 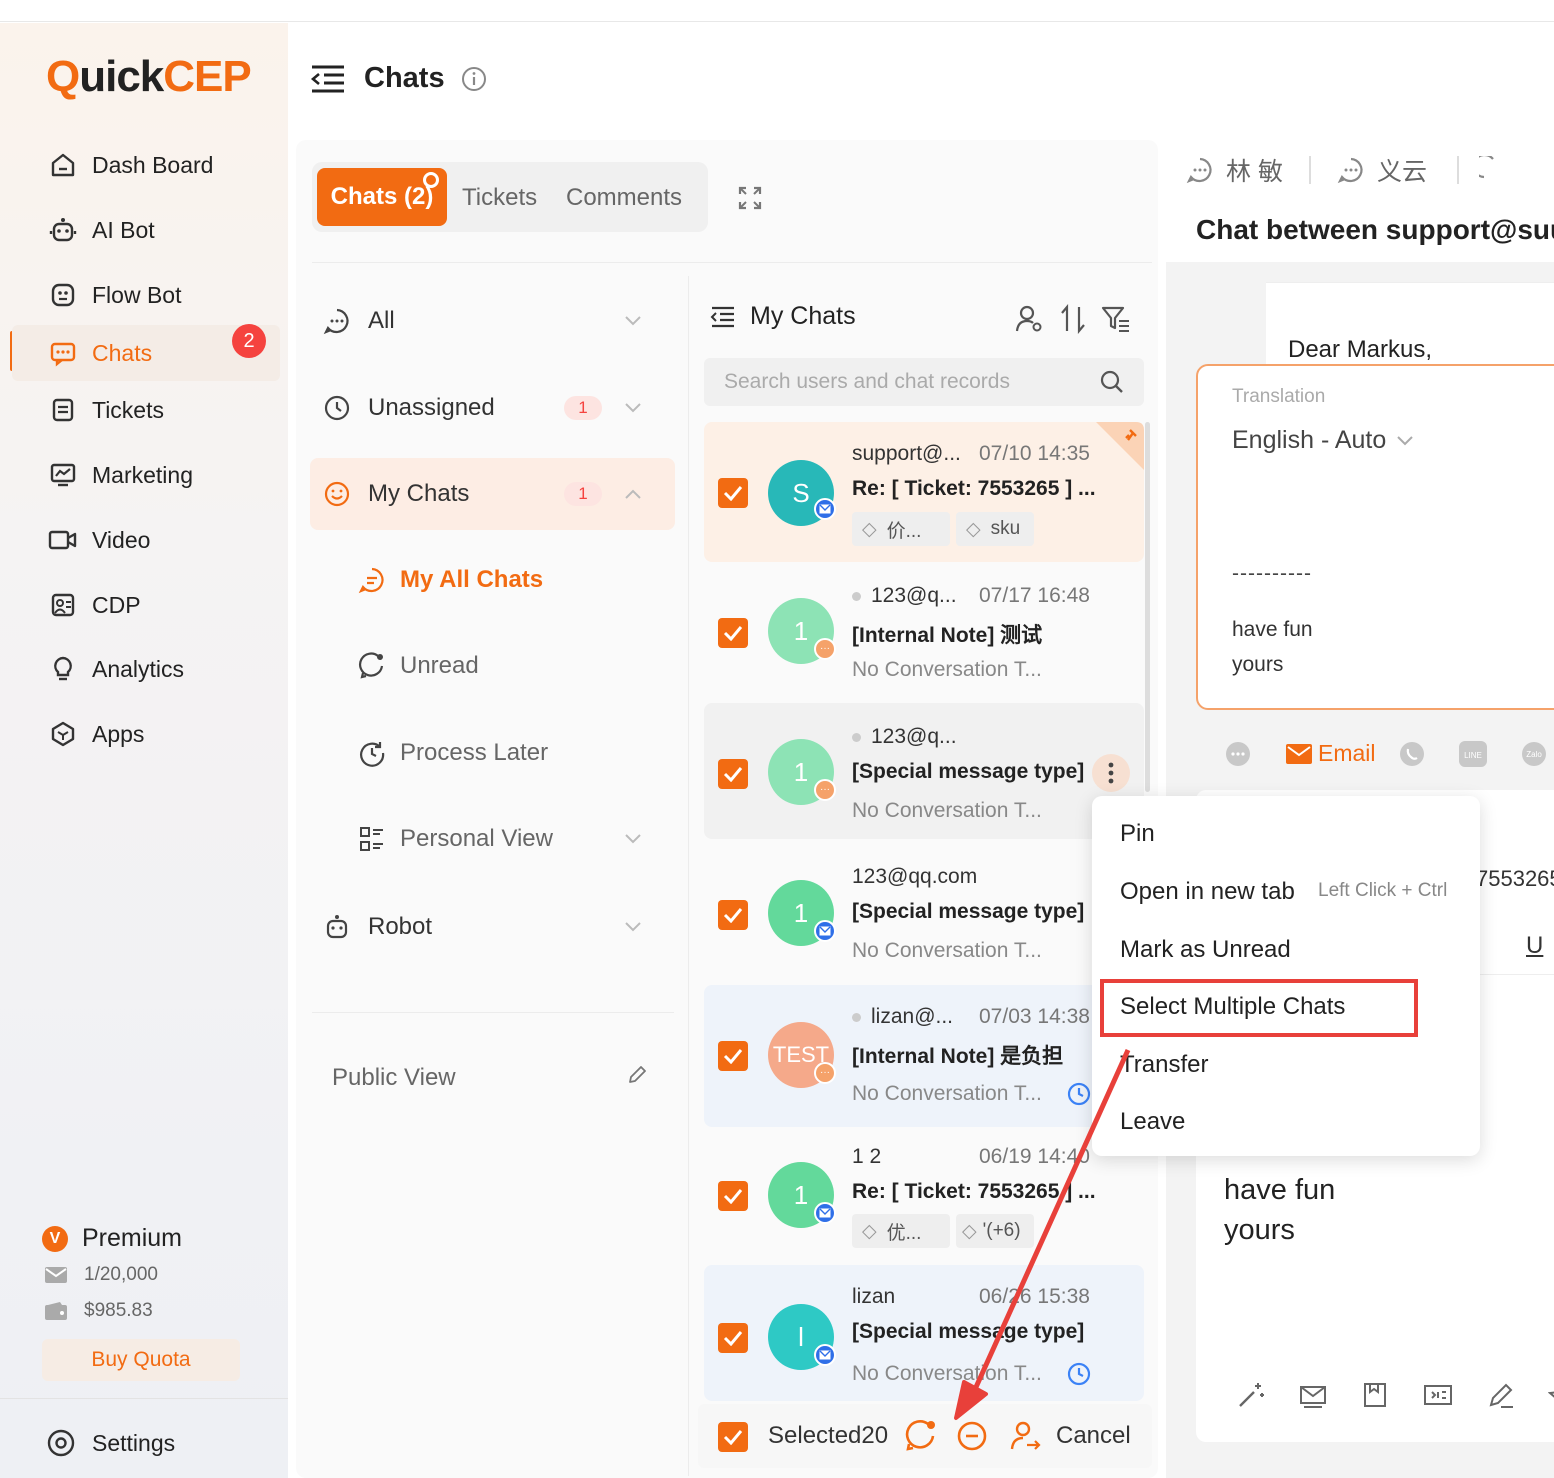 I want to click on livechat-channel-icon, so click(x=1238, y=754).